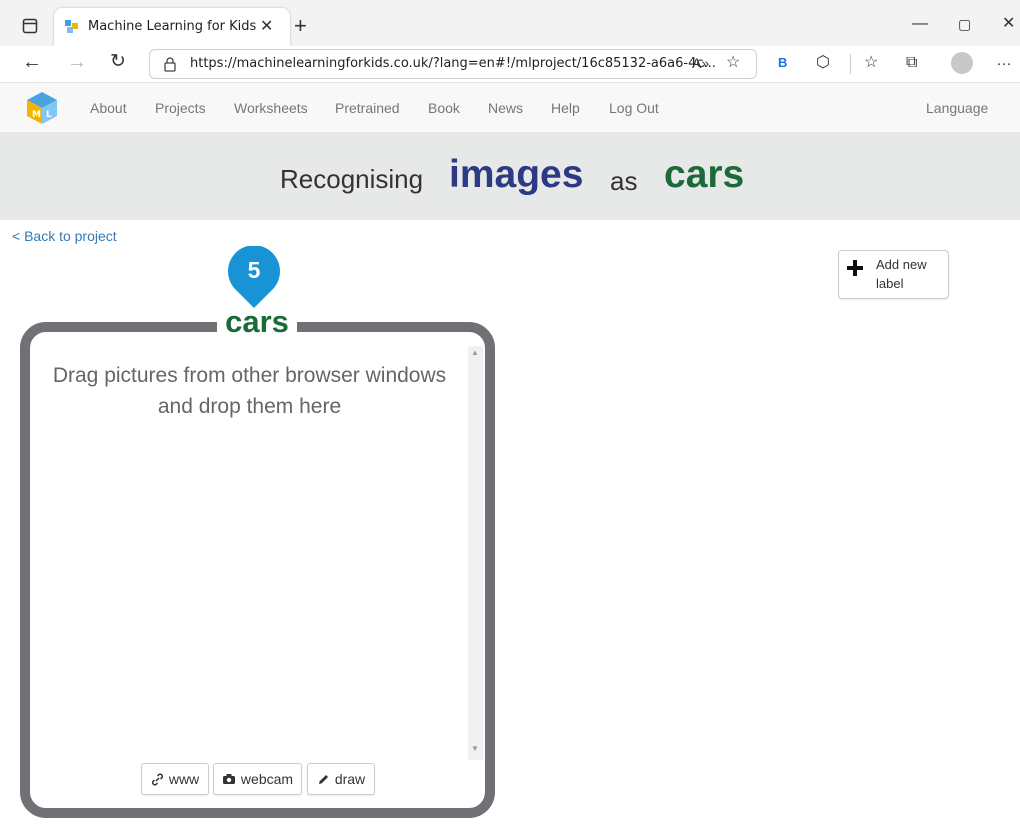 This screenshot has width=1020, height=826. What do you see at coordinates (323, 779) in the screenshot?
I see `pencil-icon` at bounding box center [323, 779].